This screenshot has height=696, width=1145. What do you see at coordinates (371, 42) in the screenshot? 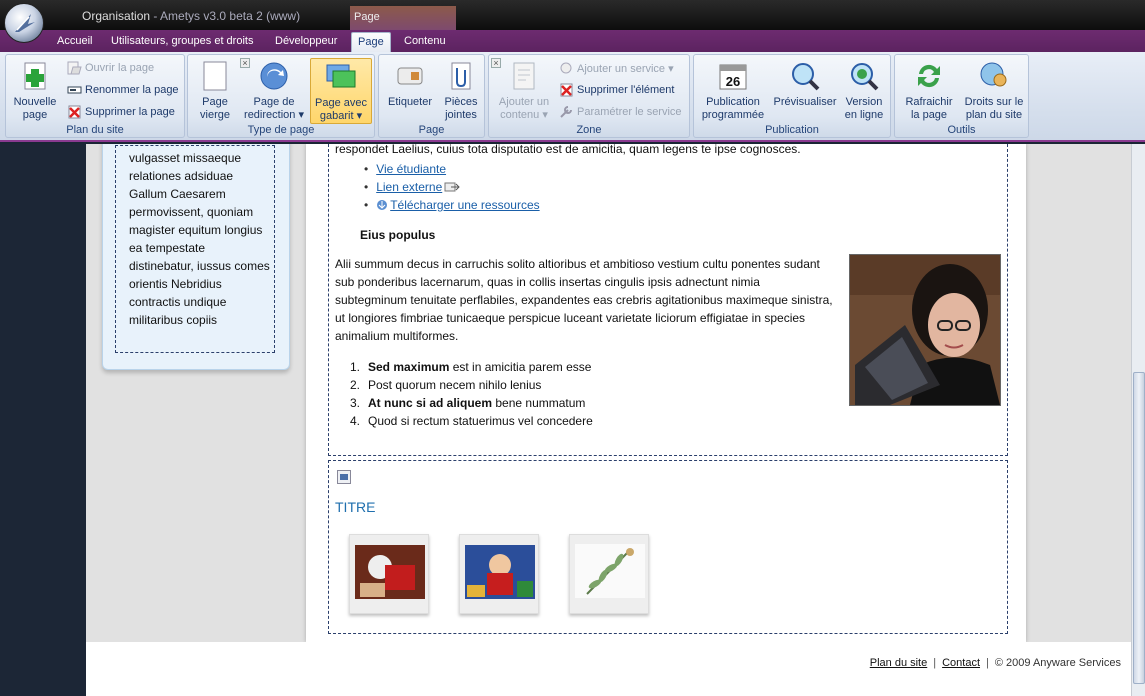
I see `tab-page: Page` at bounding box center [371, 42].